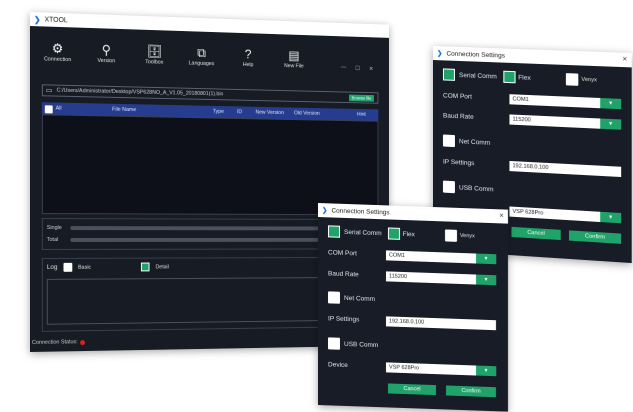  I want to click on new-file-label: New File, so click(293, 66).